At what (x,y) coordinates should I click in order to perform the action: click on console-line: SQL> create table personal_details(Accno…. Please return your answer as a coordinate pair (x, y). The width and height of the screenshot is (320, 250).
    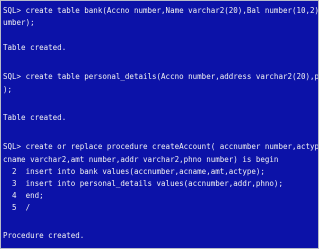
    Looking at the image, I should click on (161, 76).